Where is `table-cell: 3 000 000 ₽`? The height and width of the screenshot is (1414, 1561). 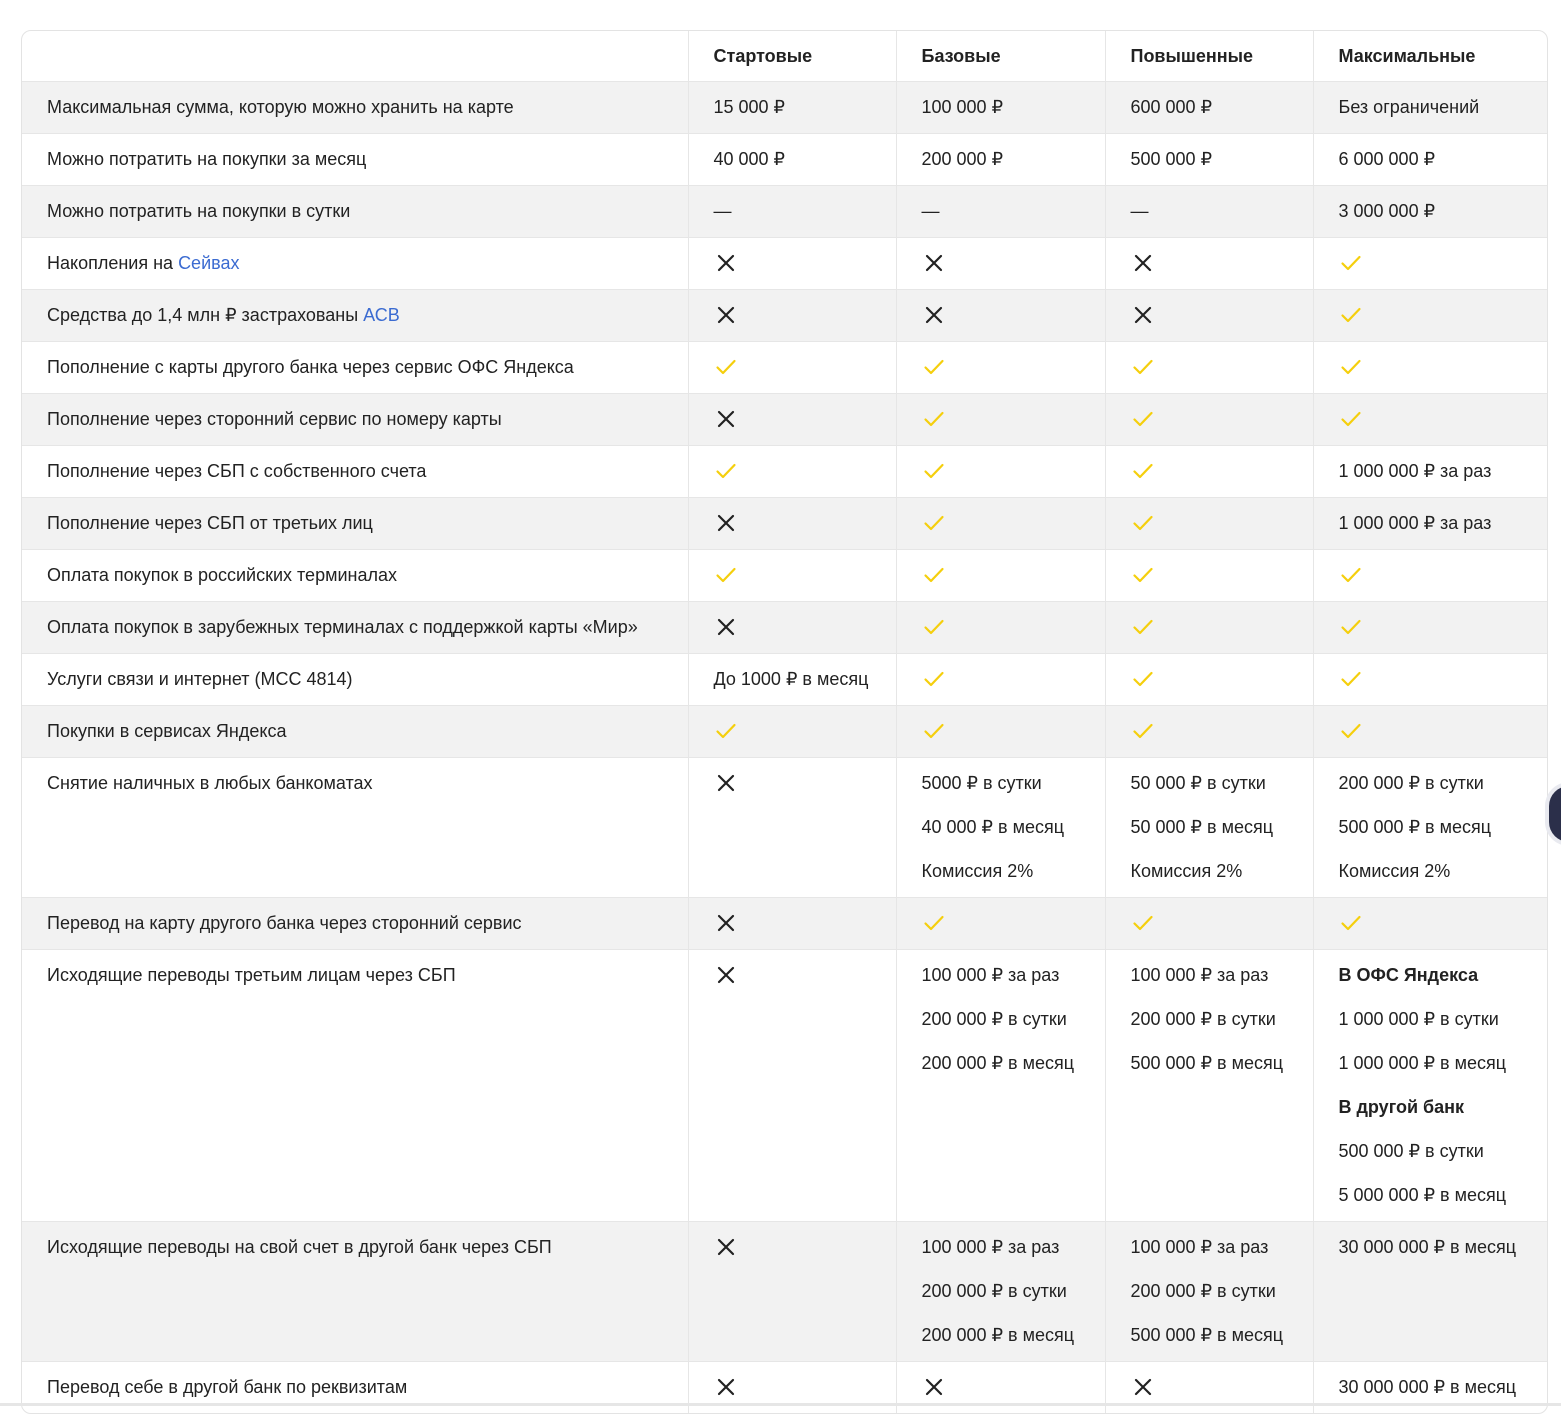
table-cell: 3 000 000 ₽ is located at coordinates (1429, 211).